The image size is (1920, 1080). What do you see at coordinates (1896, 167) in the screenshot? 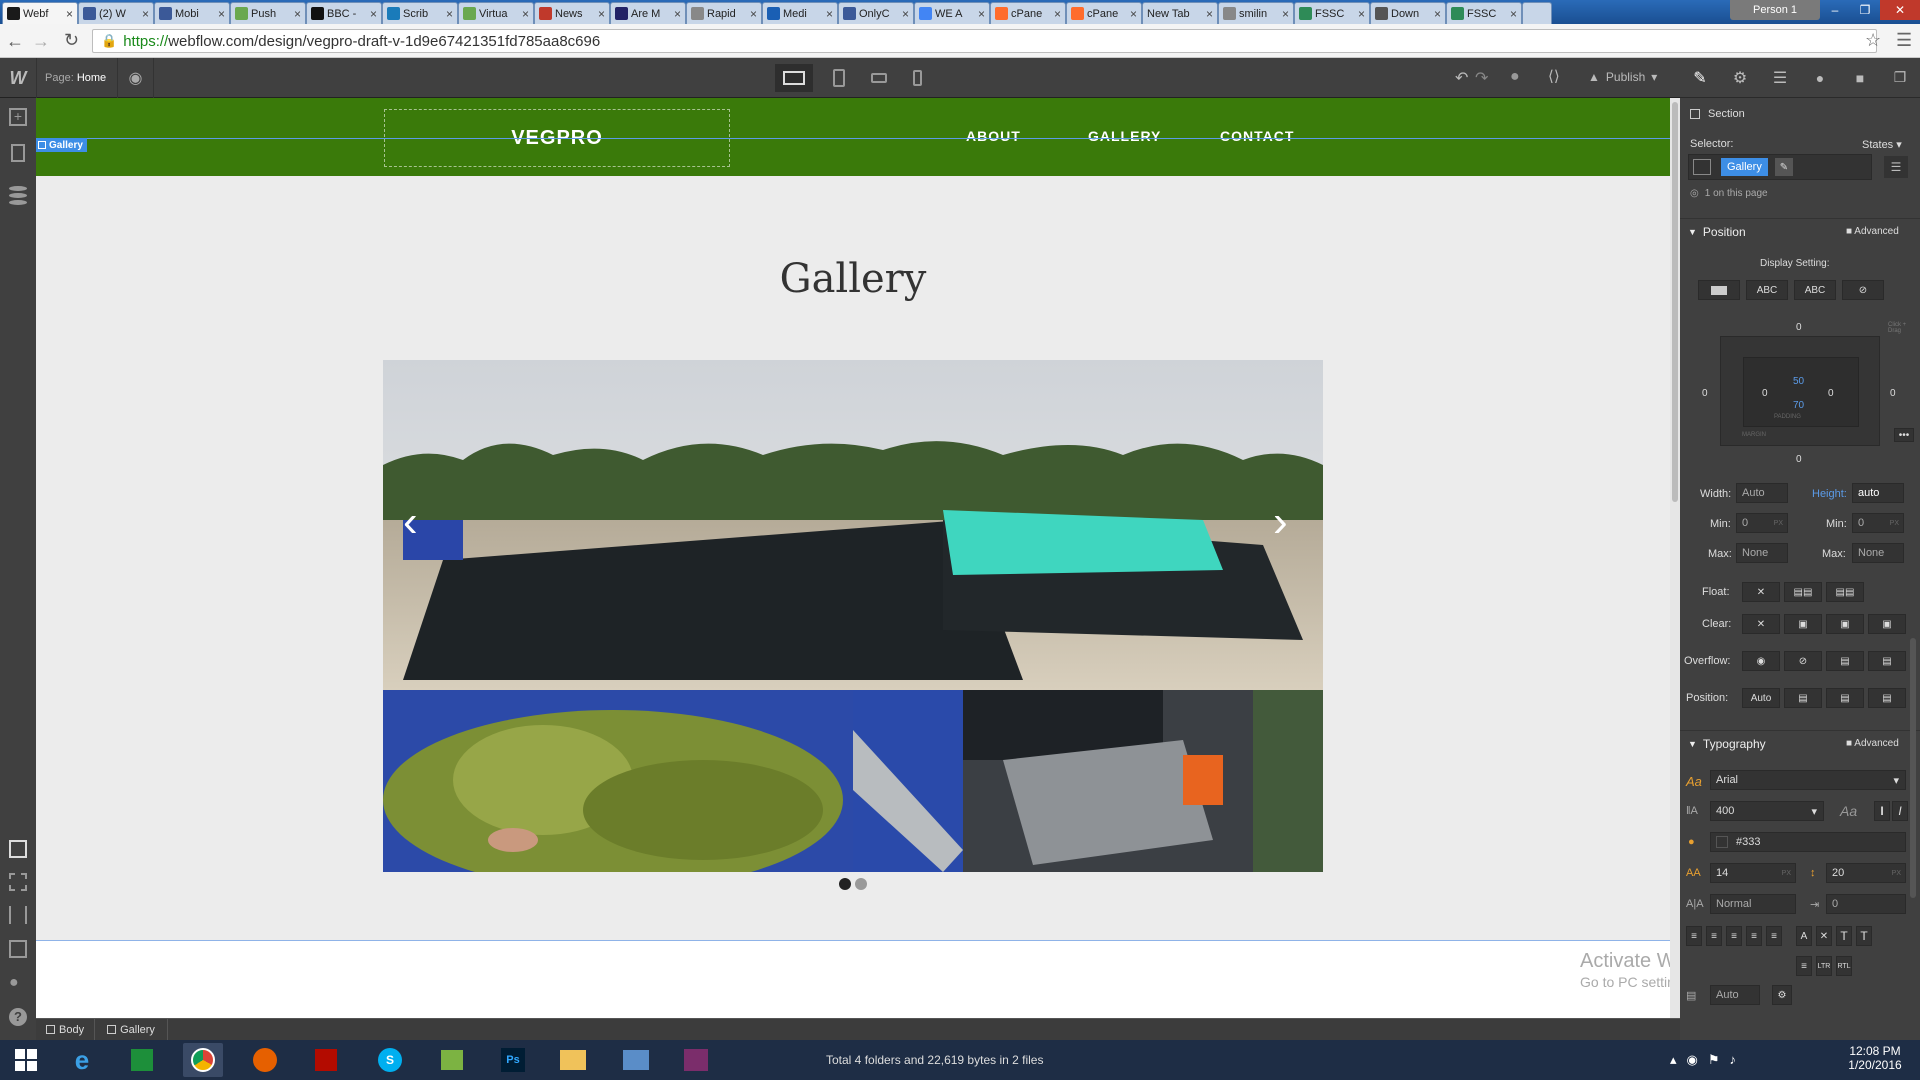
I see `style-list-icon: ☰` at bounding box center [1896, 167].